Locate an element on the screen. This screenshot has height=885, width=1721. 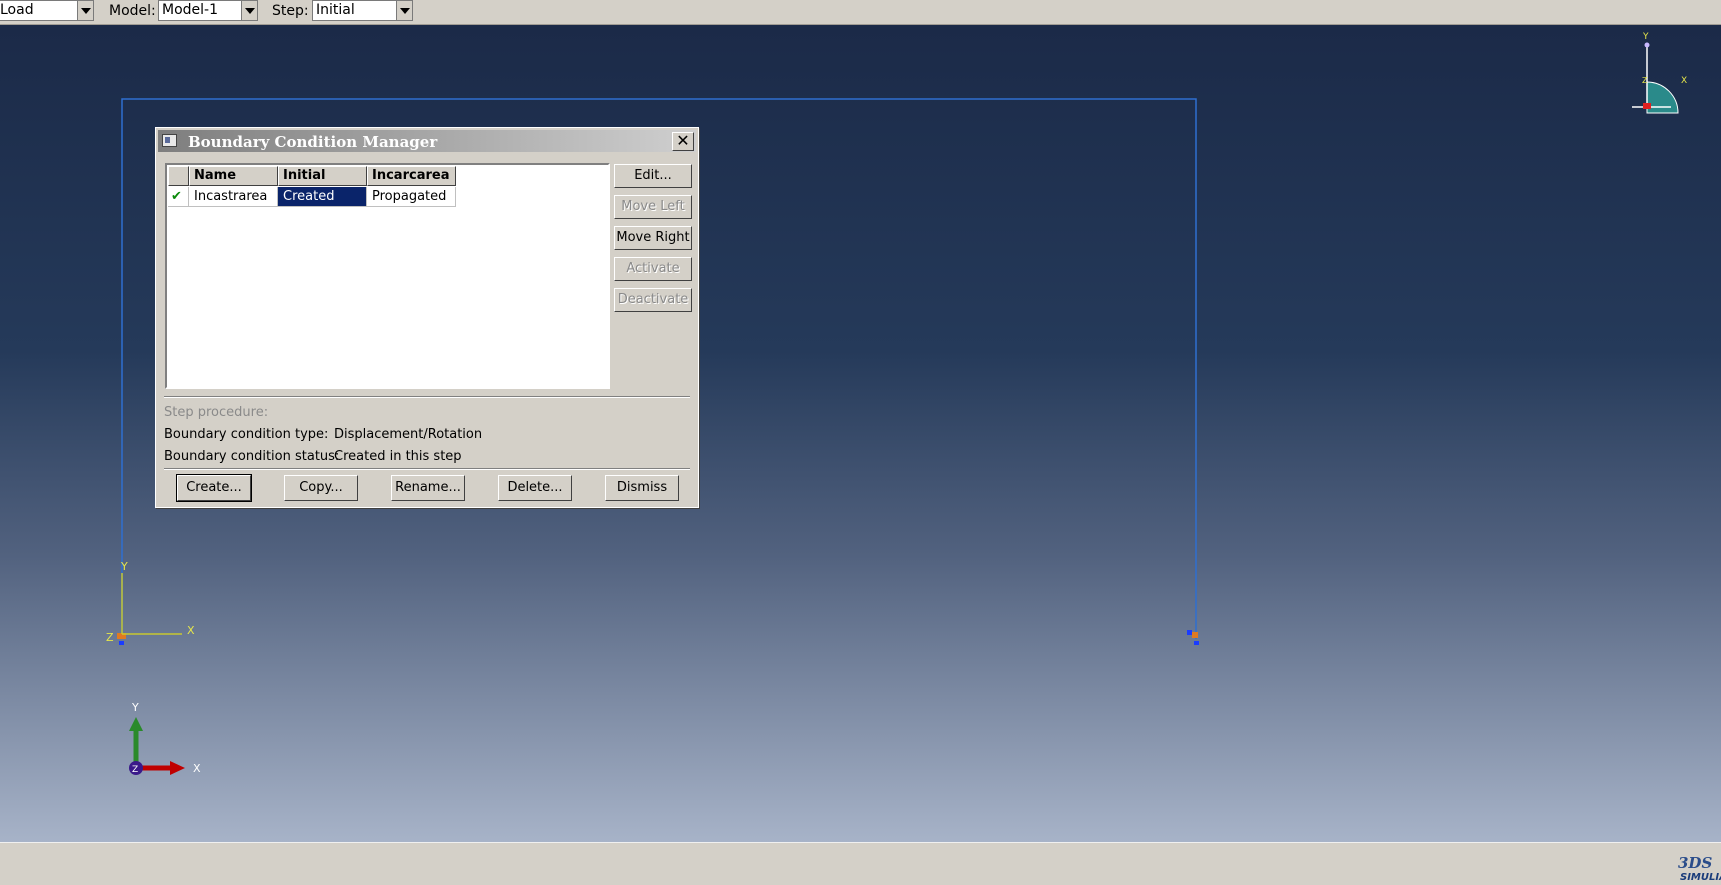
model-label: Model: is located at coordinates (132, 11).